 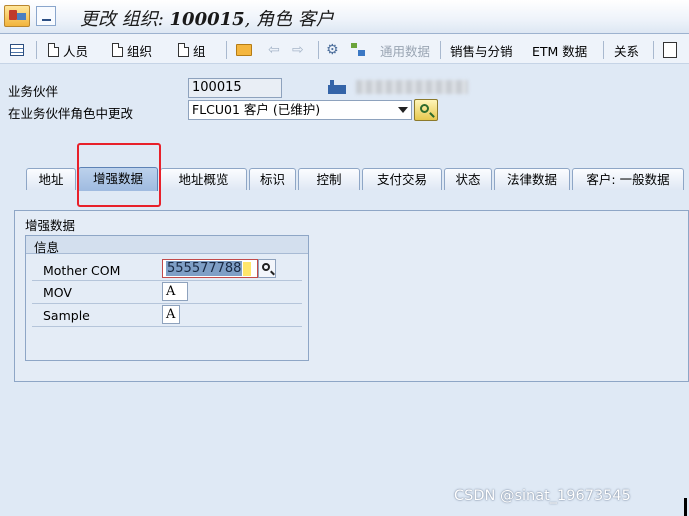 I want to click on tab-control: 控制, so click(x=329, y=179).